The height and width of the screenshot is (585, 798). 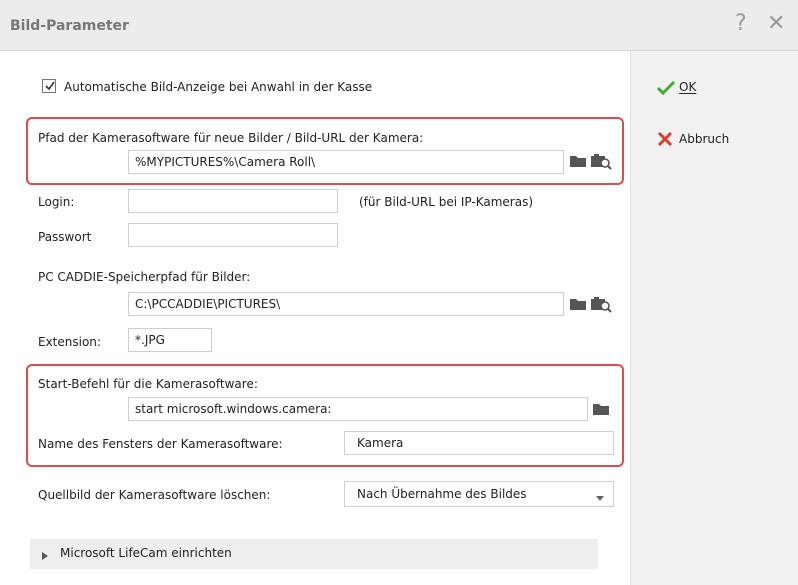 I want to click on lifecam-label: Microsoft LifeCam einrichten, so click(x=146, y=553).